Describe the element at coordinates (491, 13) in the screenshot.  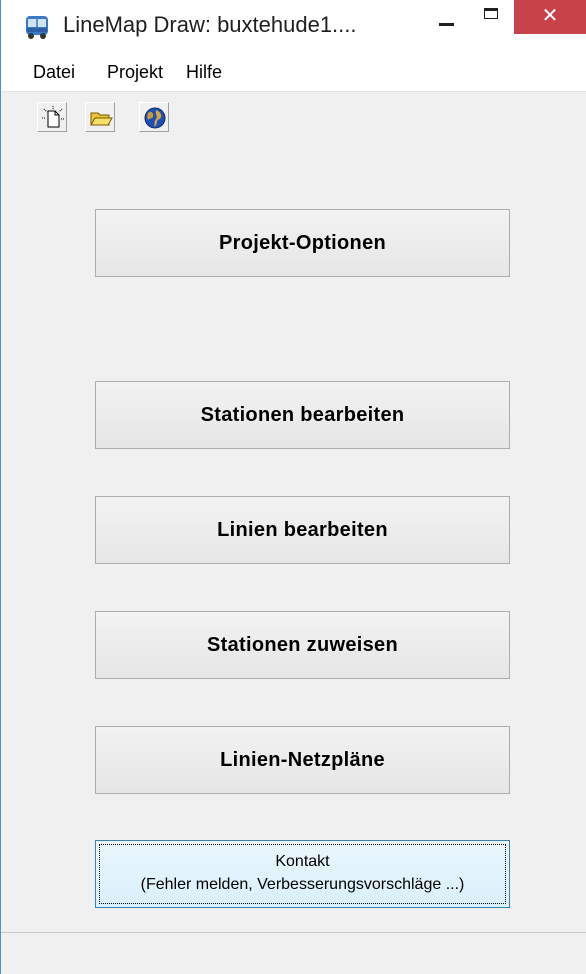
I see `maximize-icon` at that location.